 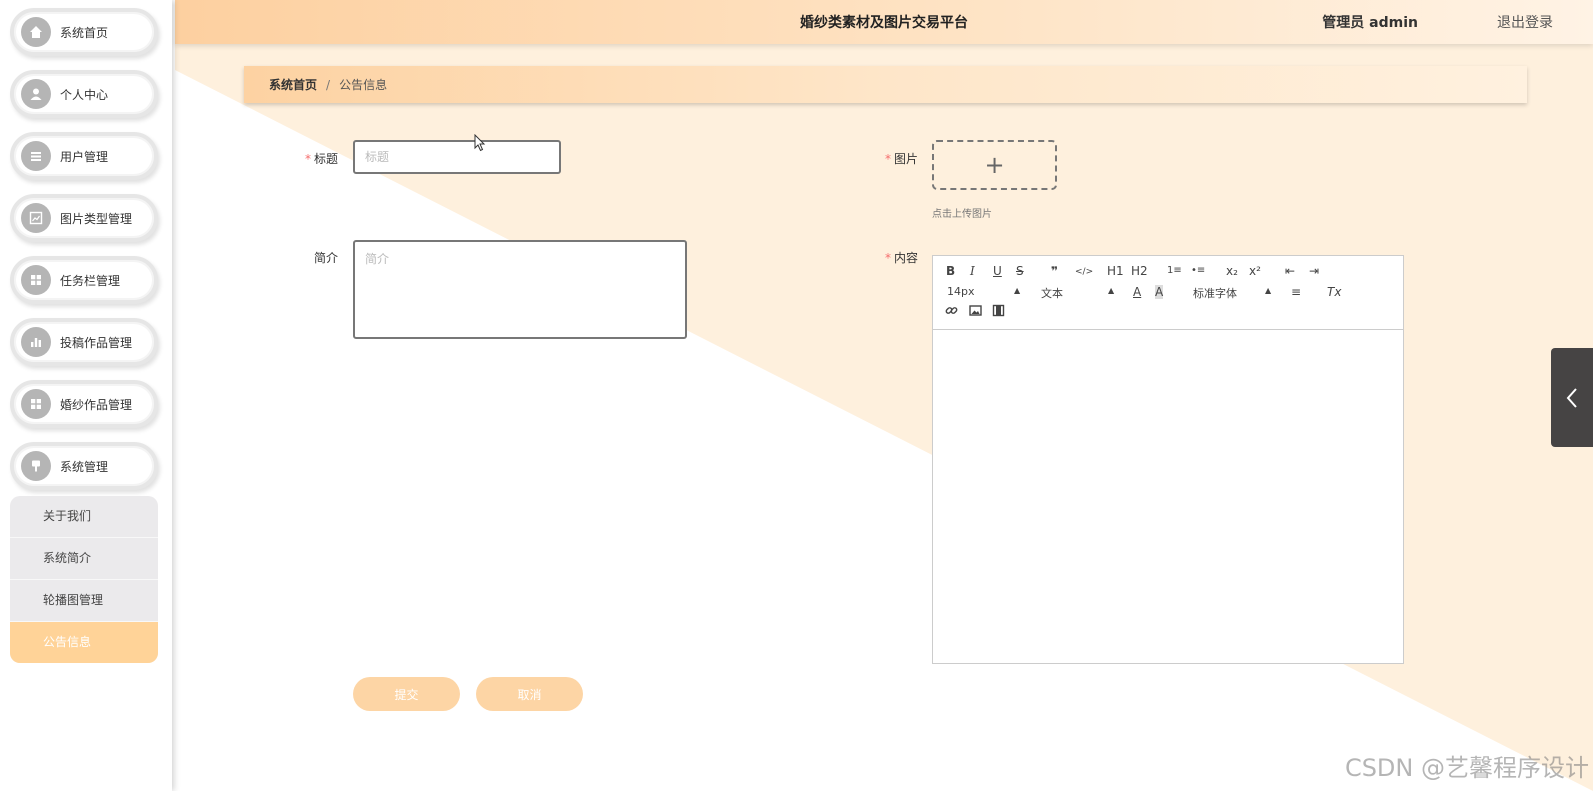 What do you see at coordinates (1370, 23) in the screenshot?
I see `admin-info: 管理员 admin` at bounding box center [1370, 23].